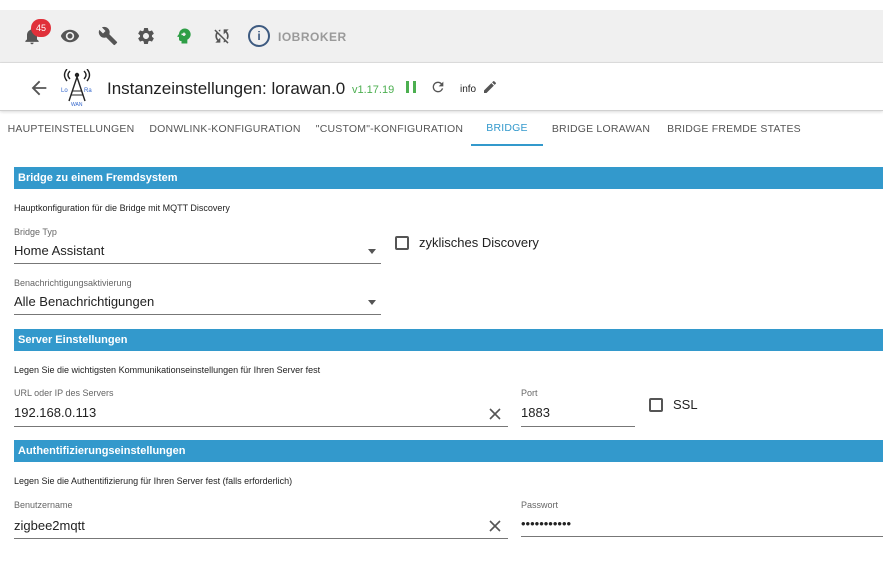 This screenshot has height=568, width=883. Describe the element at coordinates (197, 304) in the screenshot. I see `notification-select: Alle Benachrichtigungen` at that location.